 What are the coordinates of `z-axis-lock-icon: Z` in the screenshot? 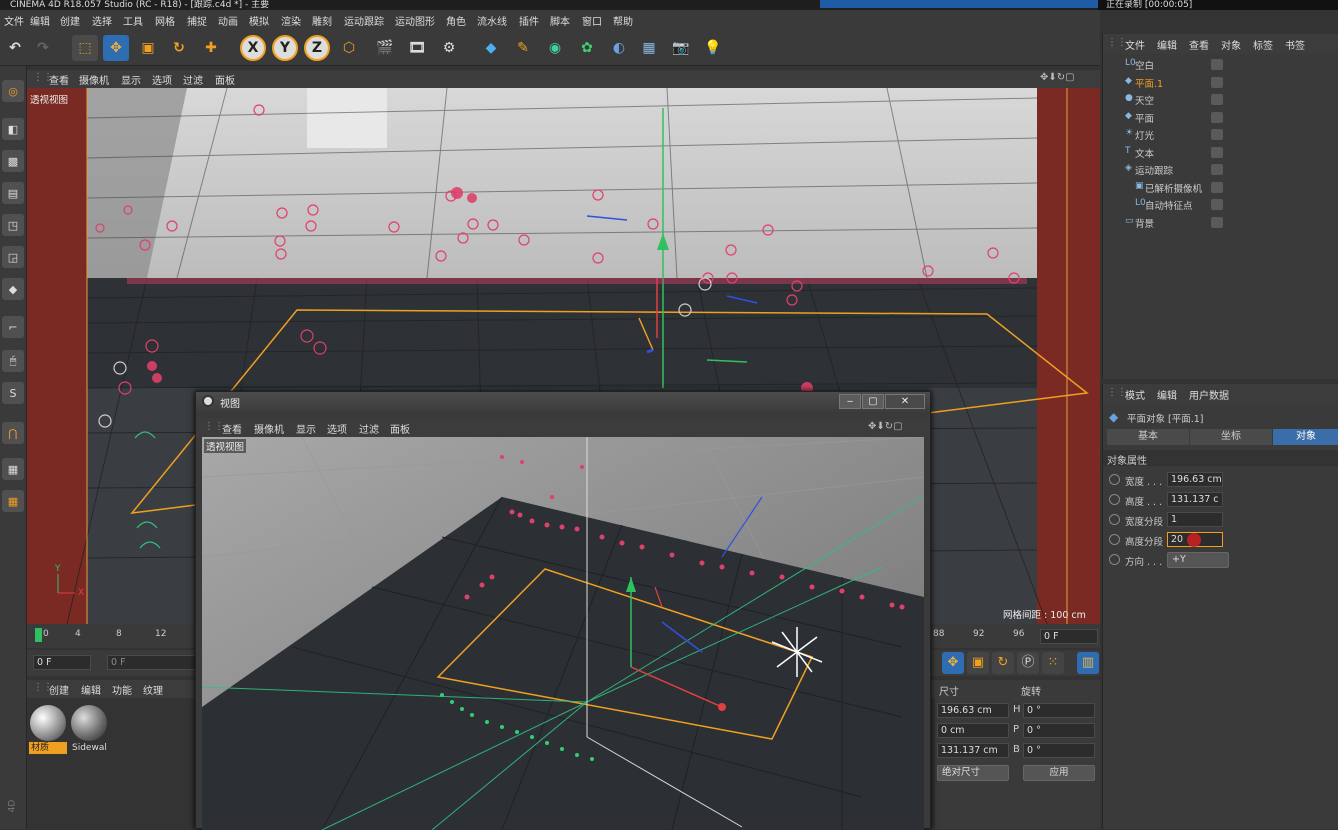 It's located at (317, 48).